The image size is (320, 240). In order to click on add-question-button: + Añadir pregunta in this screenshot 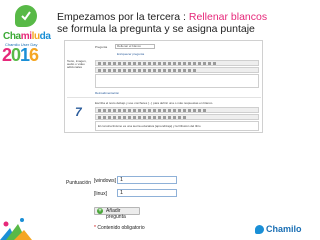, I will do `click(117, 213)`.